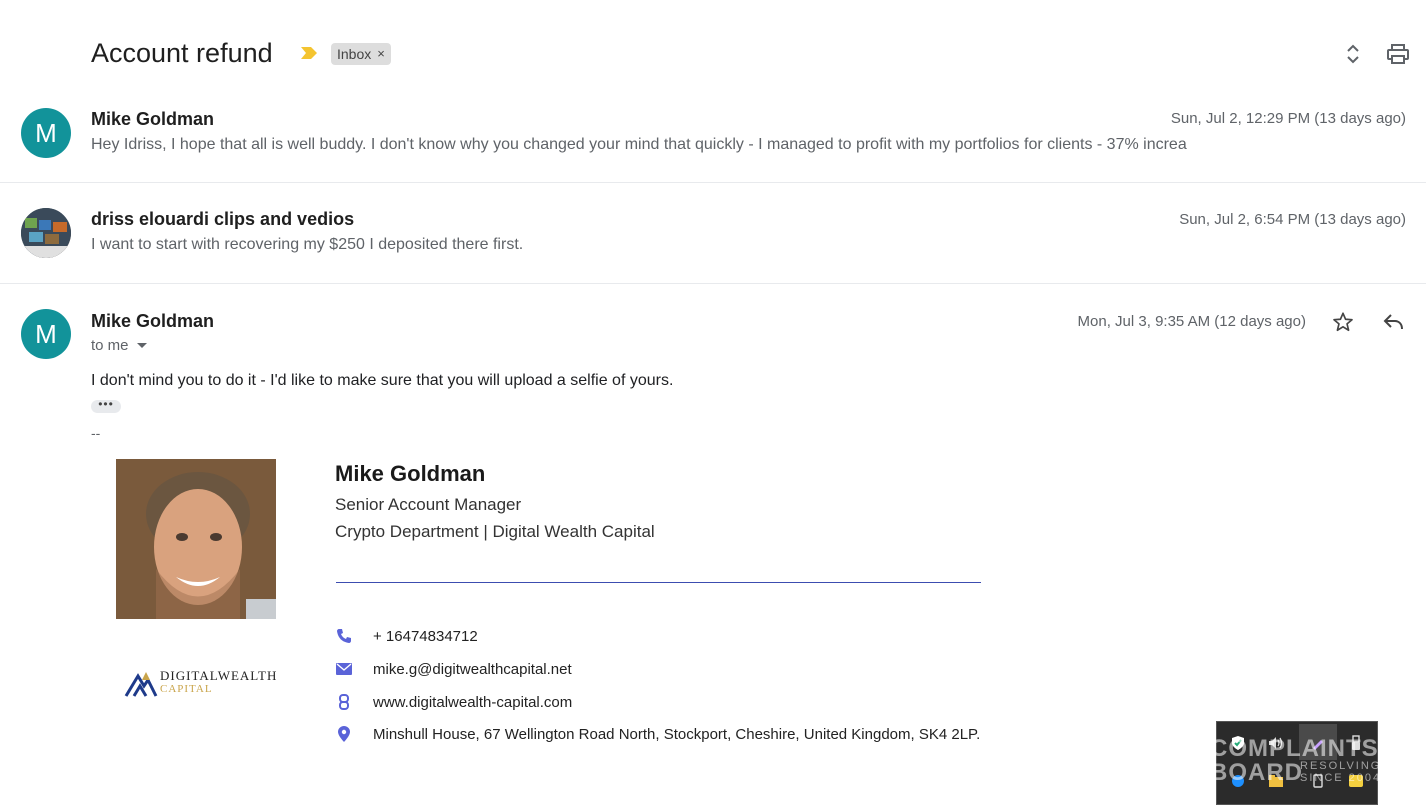 This screenshot has height=805, width=1426. What do you see at coordinates (46, 233) in the screenshot?
I see `avatar` at bounding box center [46, 233].